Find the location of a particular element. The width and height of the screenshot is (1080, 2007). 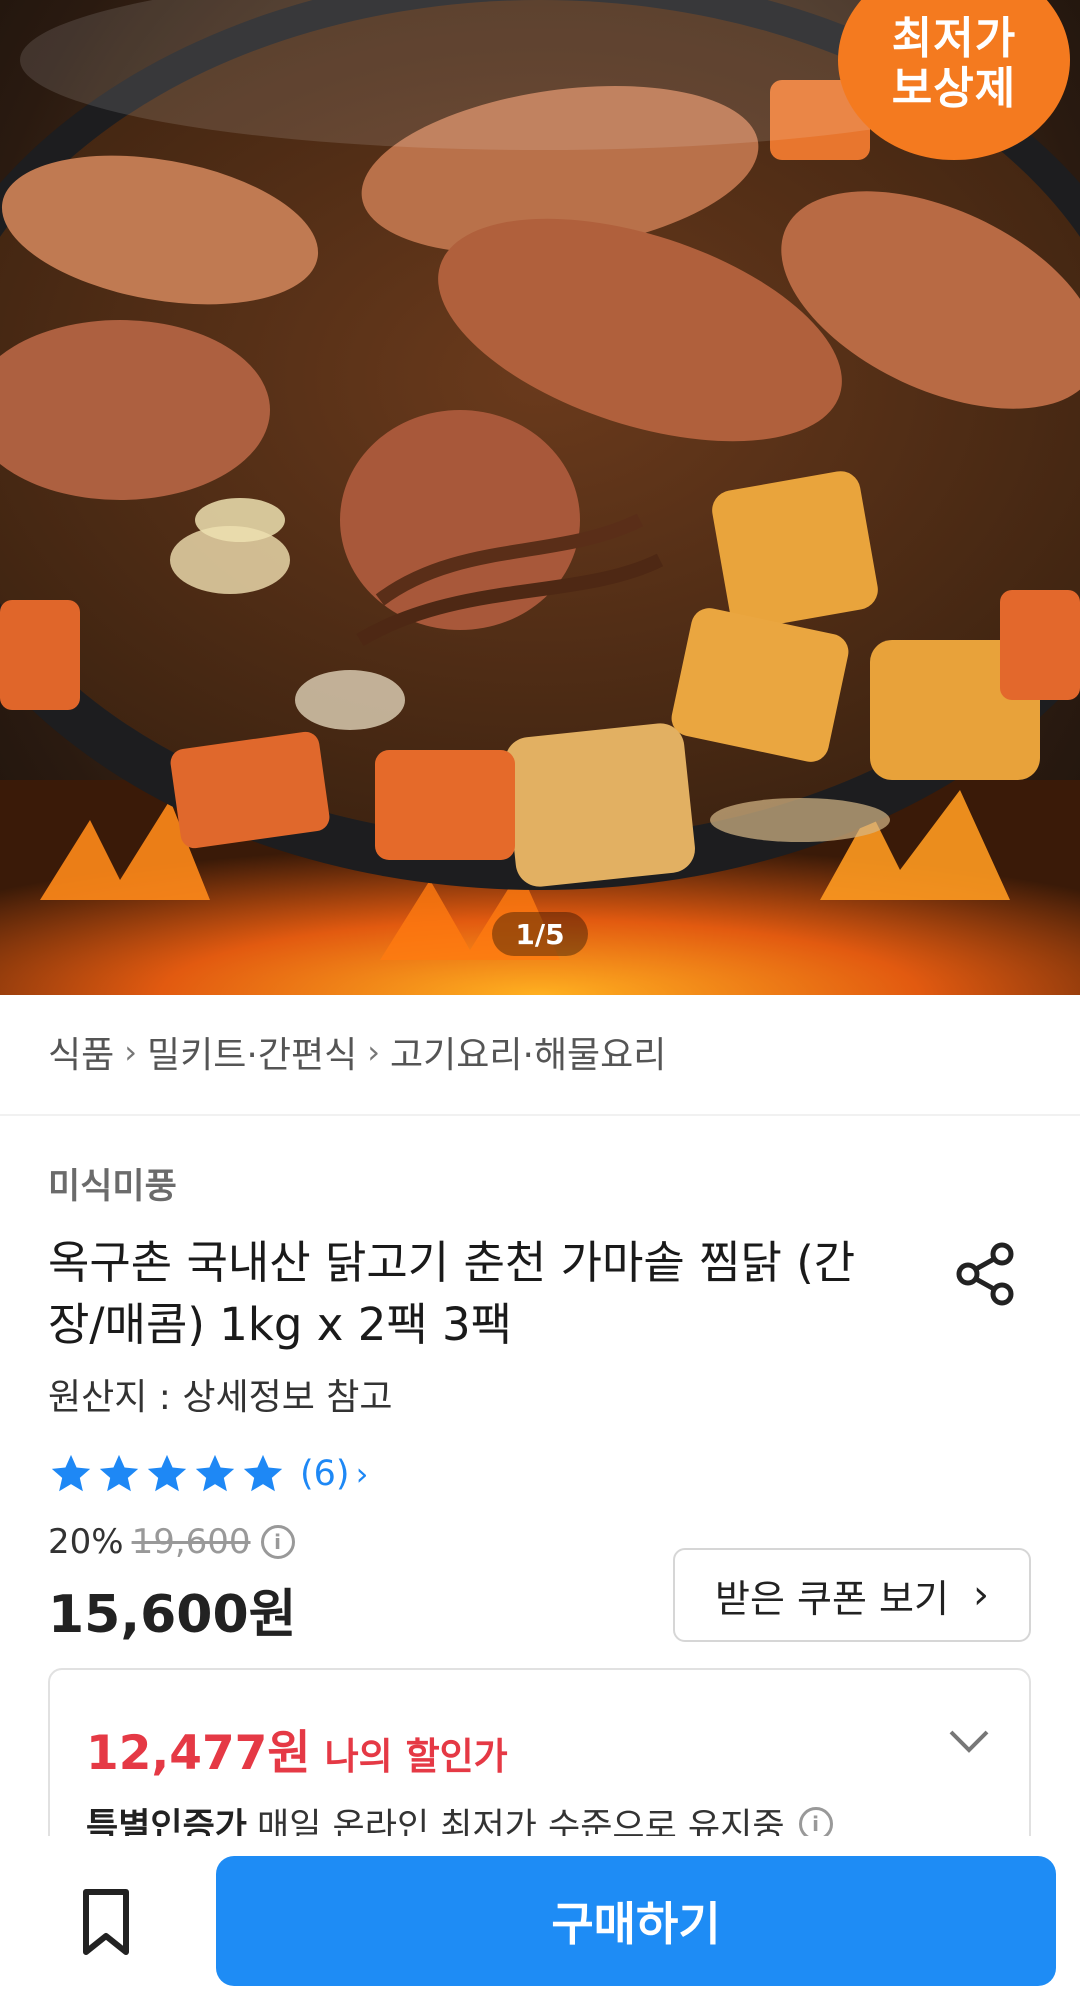

section-divider is located at coordinates (540, 1115).